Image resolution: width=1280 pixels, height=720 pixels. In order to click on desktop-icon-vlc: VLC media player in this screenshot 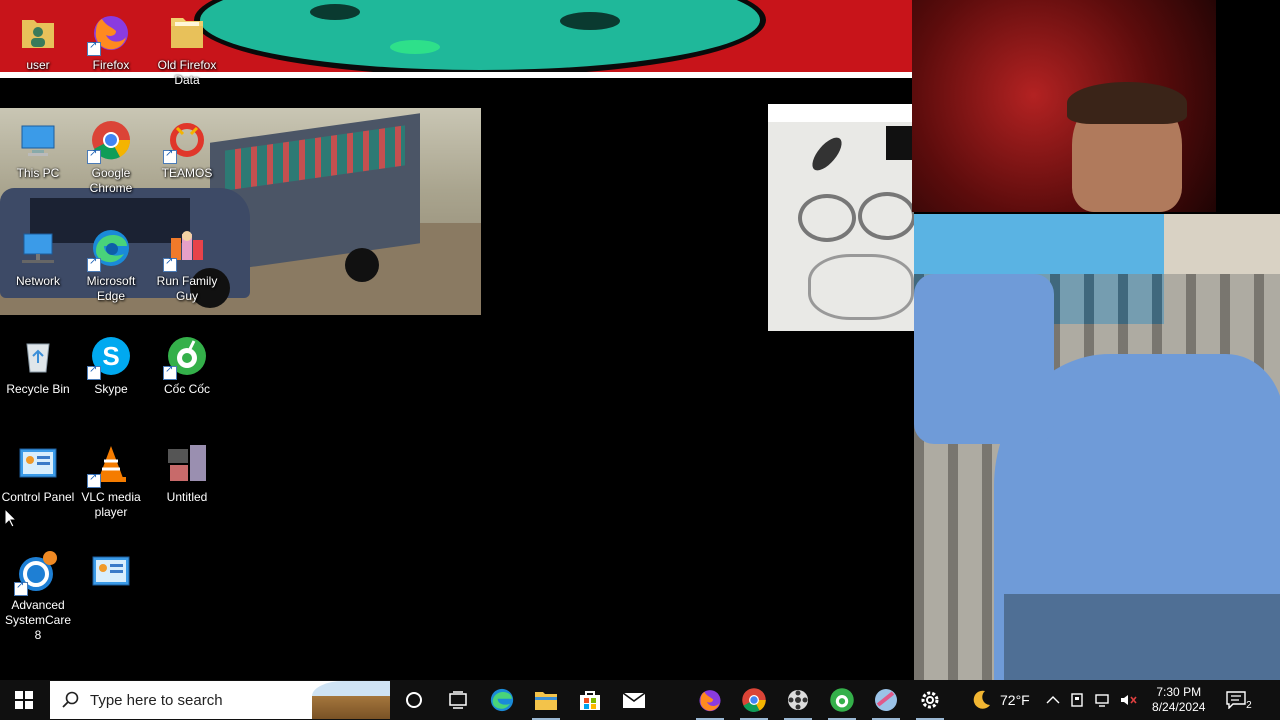, I will do `click(111, 481)`.